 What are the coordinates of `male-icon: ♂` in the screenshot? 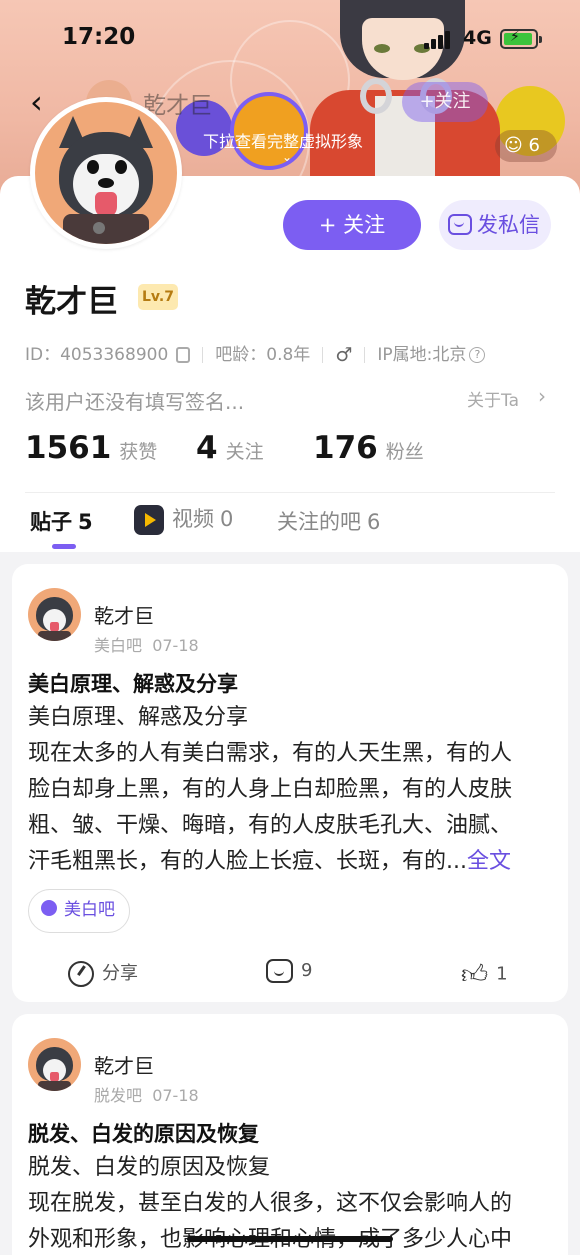 It's located at (344, 355).